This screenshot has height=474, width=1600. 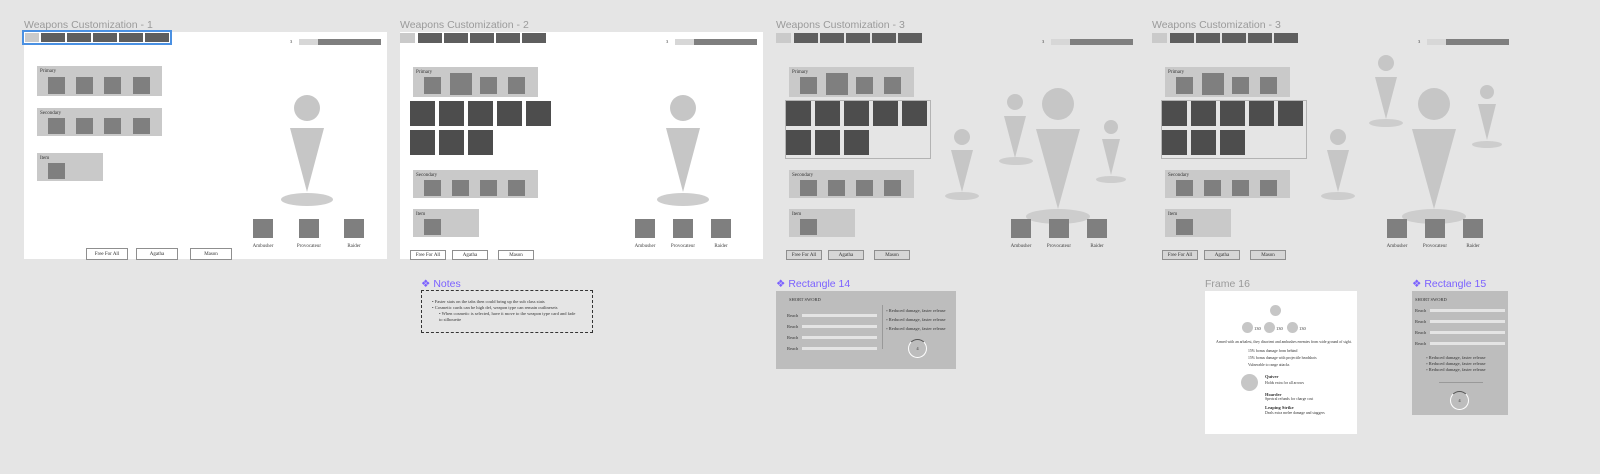 What do you see at coordinates (1459, 400) in the screenshot?
I see `dial-gauge: 4` at bounding box center [1459, 400].